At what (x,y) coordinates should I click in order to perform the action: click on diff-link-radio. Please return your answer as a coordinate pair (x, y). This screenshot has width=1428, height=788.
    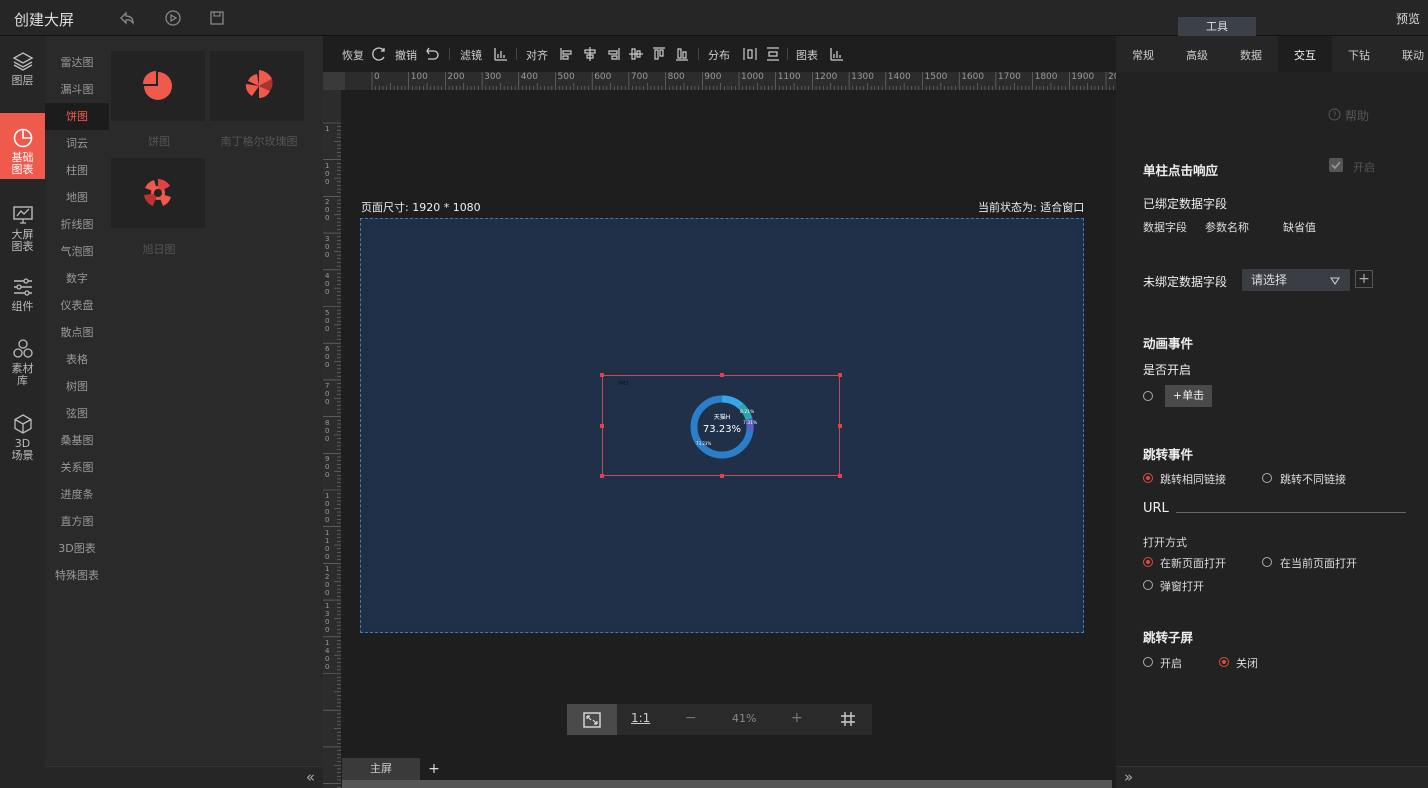
    Looking at the image, I should click on (1267, 478).